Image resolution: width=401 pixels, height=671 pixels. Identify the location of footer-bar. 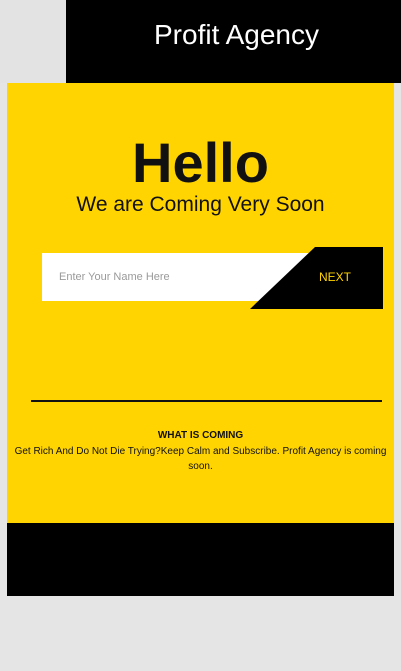
(200, 559).